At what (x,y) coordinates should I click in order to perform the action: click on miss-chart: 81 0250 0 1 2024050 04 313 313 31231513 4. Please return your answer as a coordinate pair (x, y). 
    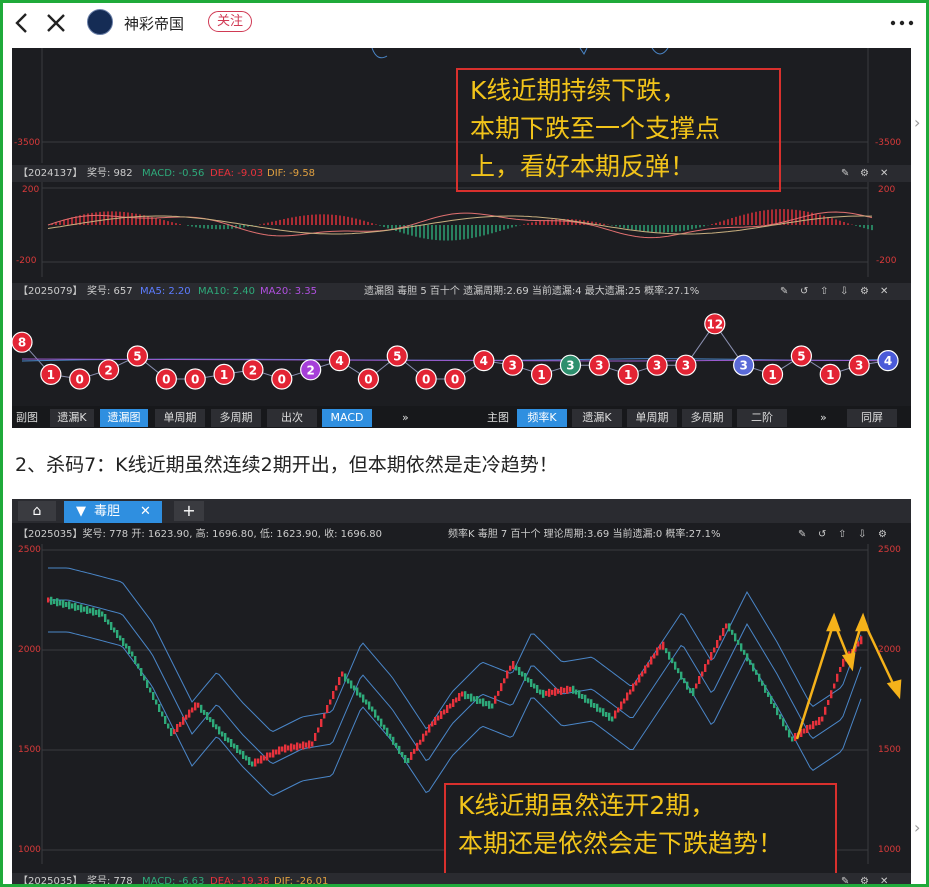
    Looking at the image, I should click on (455, 351).